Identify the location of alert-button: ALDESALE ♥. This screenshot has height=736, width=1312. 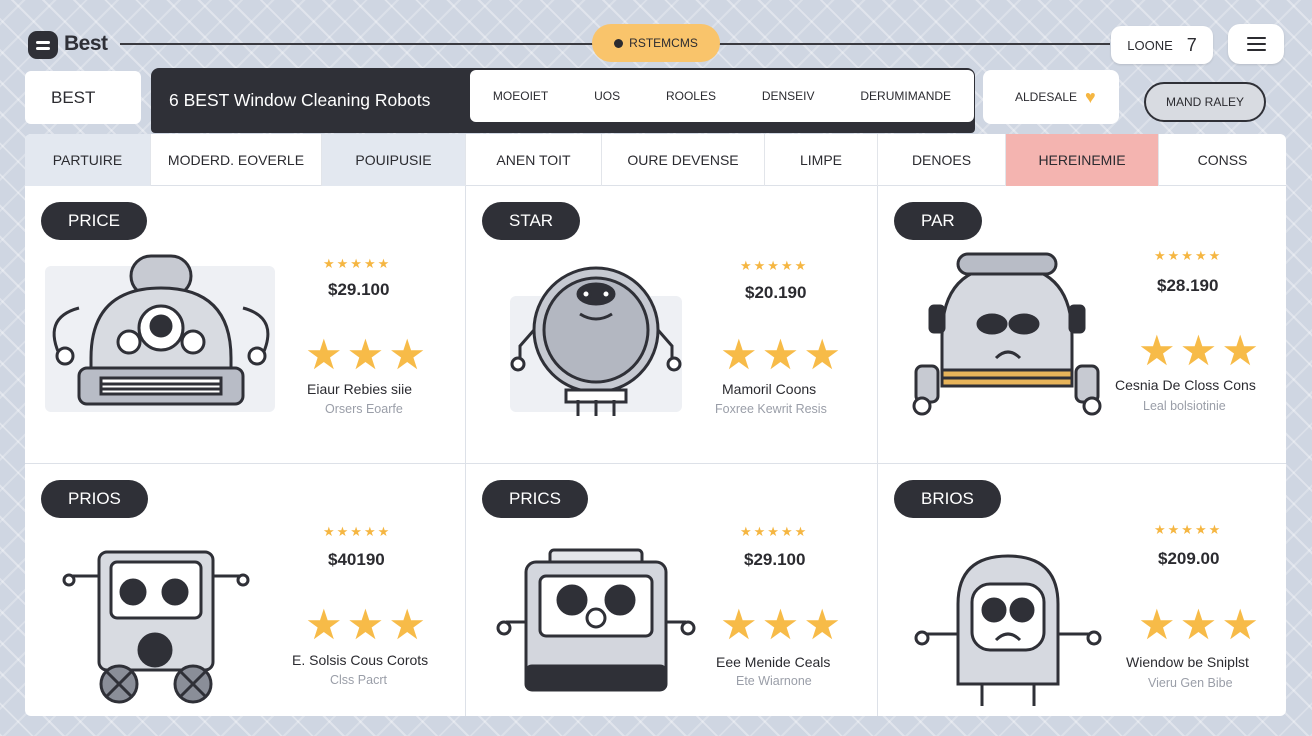
(1051, 97).